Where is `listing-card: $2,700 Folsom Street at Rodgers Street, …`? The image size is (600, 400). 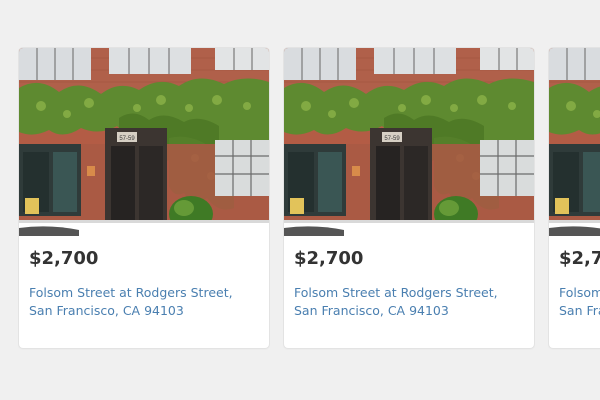
listing-card: $2,700 Folsom Street at Rodgers Street, … is located at coordinates (574, 198).